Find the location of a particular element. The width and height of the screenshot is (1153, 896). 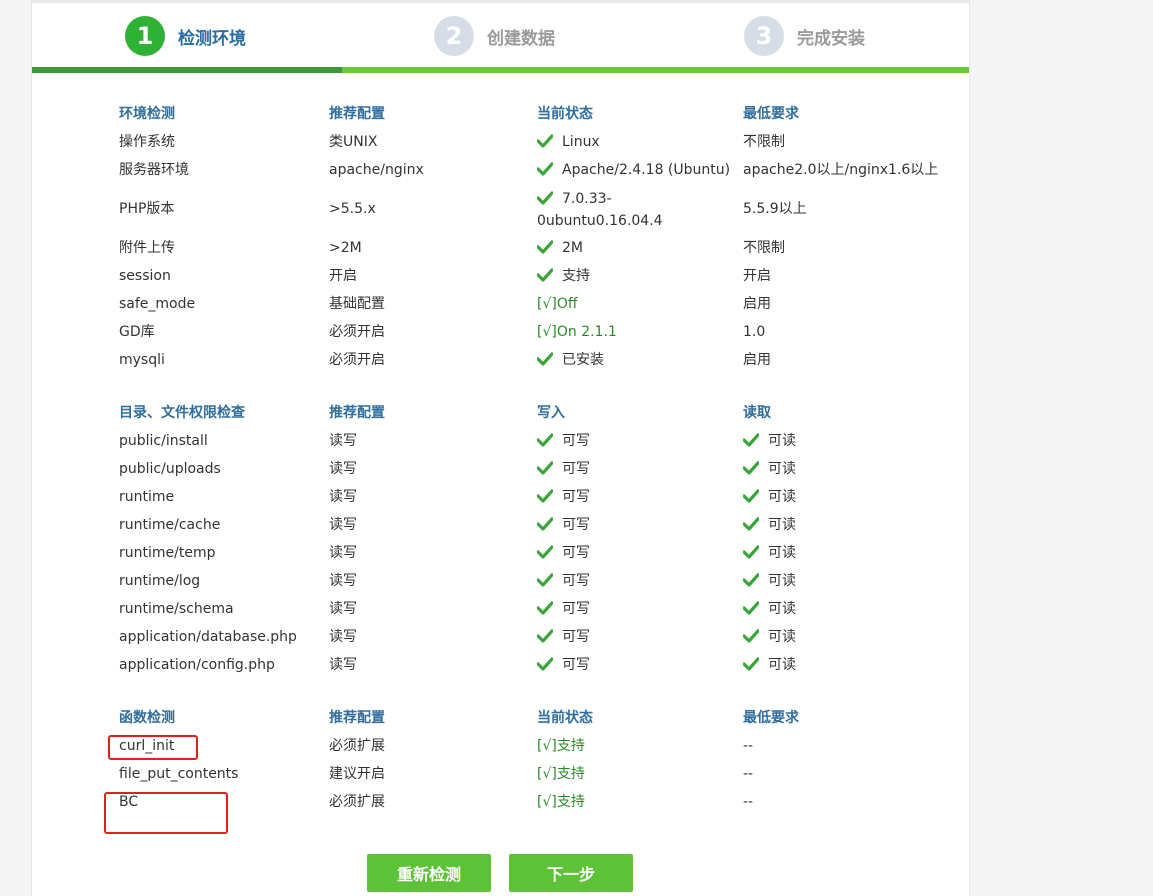

env-recommended: >5.5.x is located at coordinates (352, 209).